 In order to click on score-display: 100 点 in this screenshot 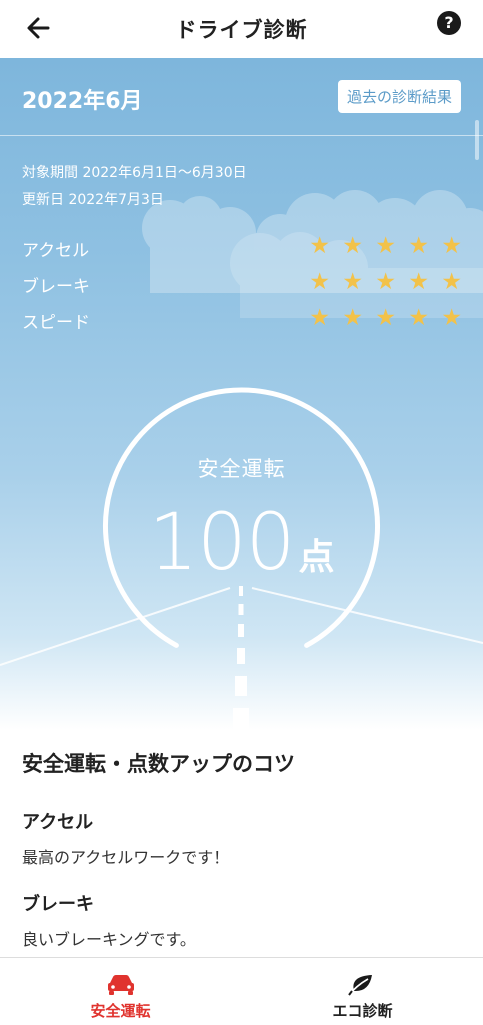, I will do `click(241, 543)`.